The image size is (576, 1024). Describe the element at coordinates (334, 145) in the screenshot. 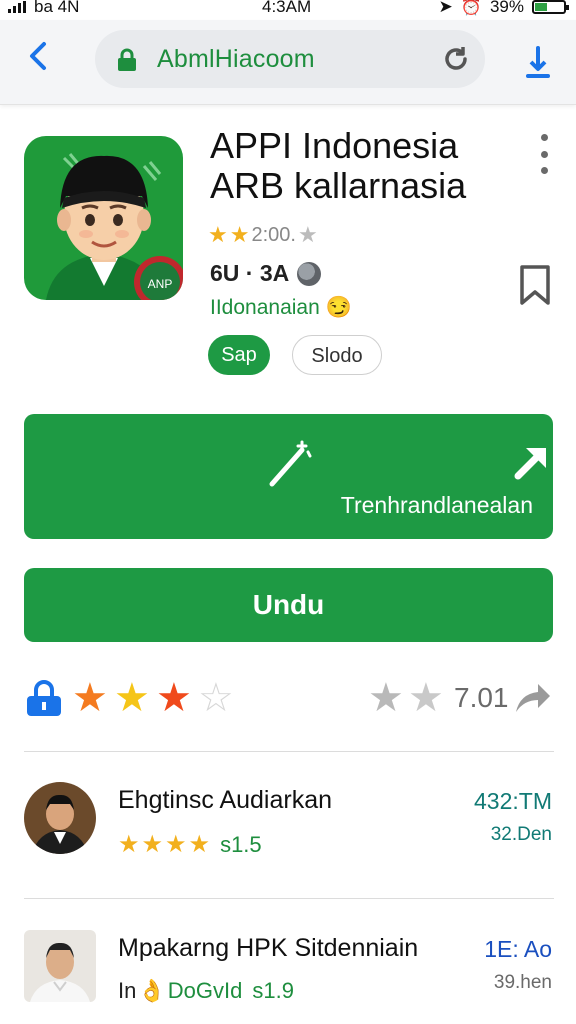

I see `app-title-line1: APPI Indonesia` at that location.